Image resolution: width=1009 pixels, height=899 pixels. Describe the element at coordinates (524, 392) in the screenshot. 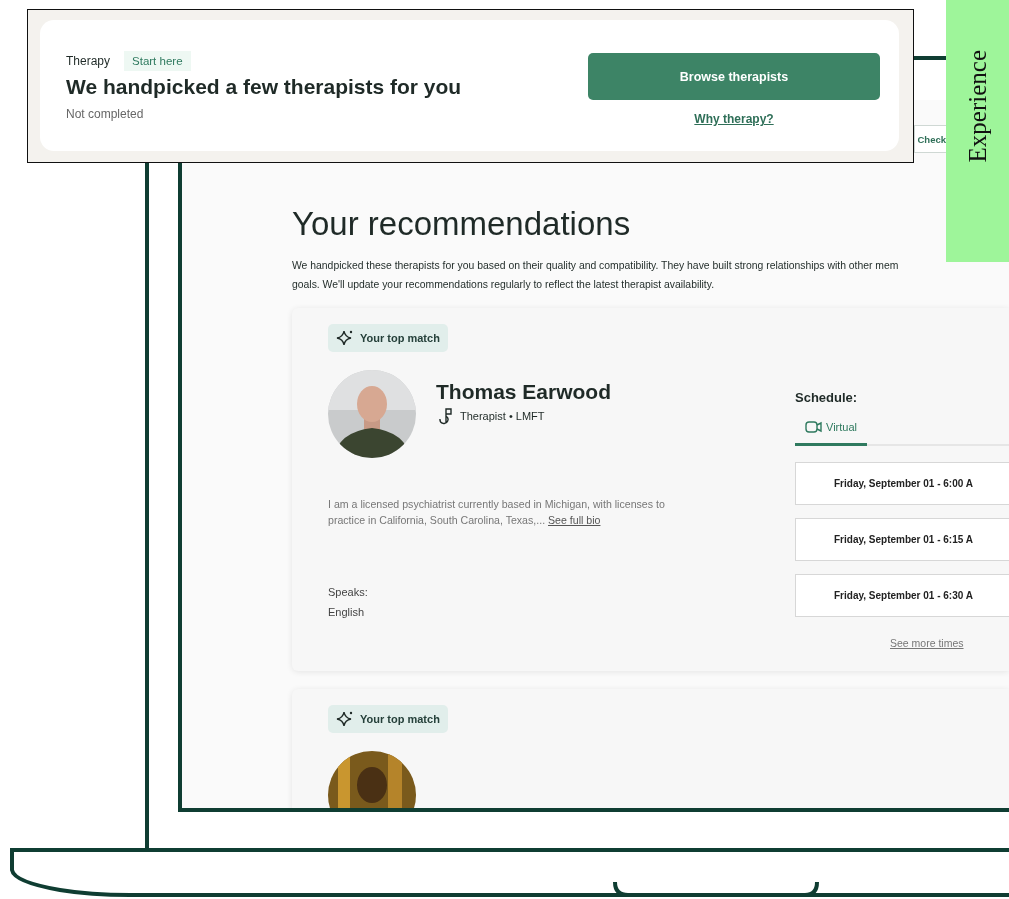

I see `therapist-name: Thomas Earwood` at that location.